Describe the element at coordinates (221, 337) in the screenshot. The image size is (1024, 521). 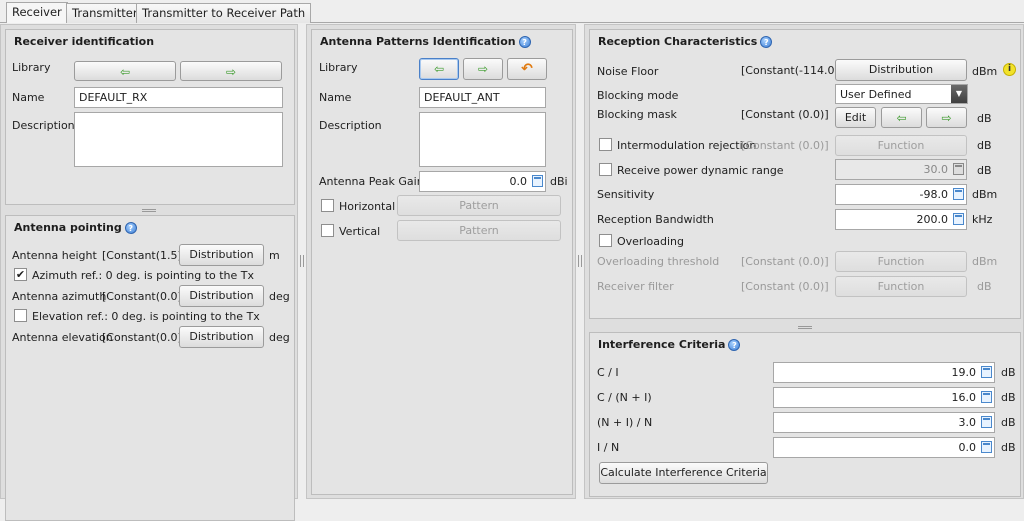
I see `antenna-elevation-distribution-button: Distribution` at that location.